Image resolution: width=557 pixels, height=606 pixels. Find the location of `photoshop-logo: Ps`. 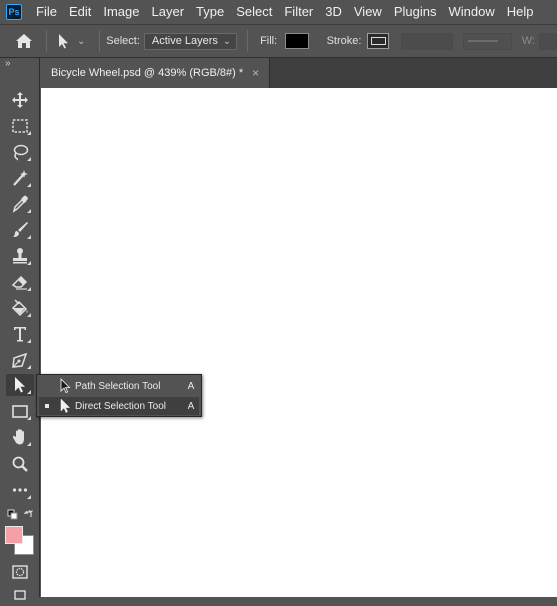

photoshop-logo: Ps is located at coordinates (14, 12).